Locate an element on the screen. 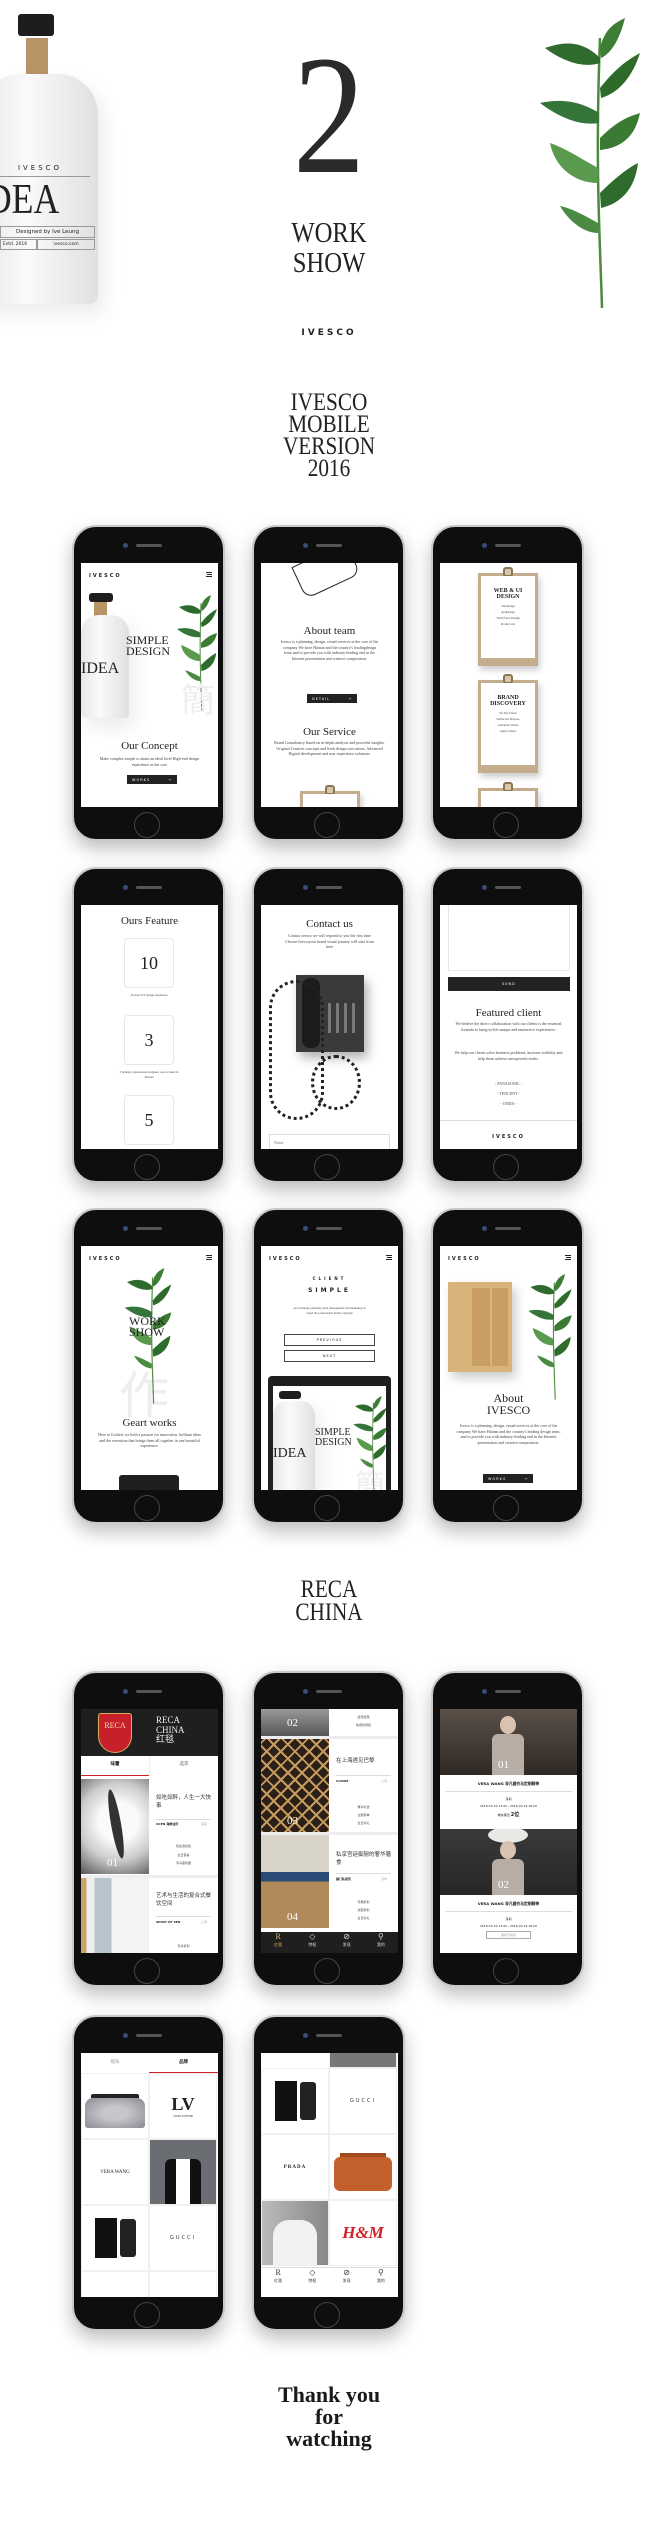 The height and width of the screenshot is (2544, 658). event-title: VERA WANG 非凡婚衣与定制精神 is located at coordinates (508, 1903).